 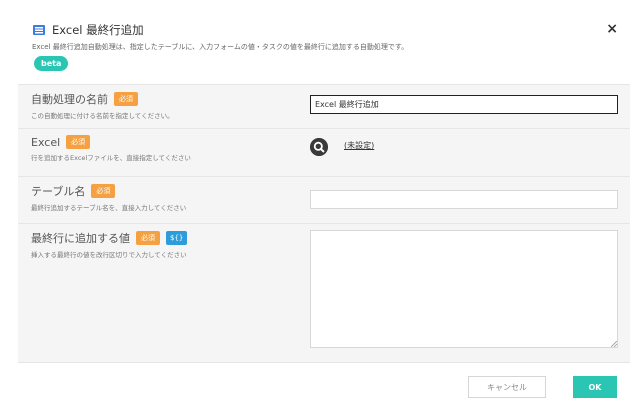 What do you see at coordinates (359, 145) in the screenshot?
I see `excel-file-link: (未設定)` at bounding box center [359, 145].